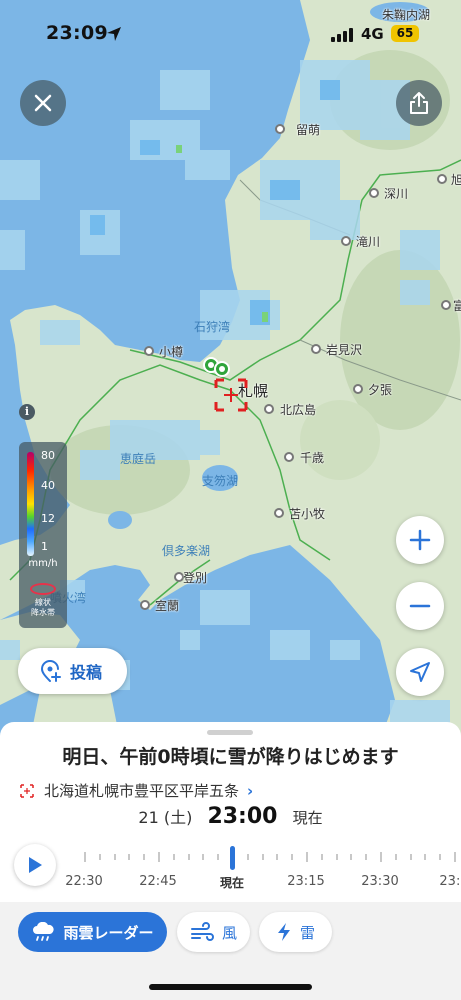 This screenshot has width=461, height=1000. I want to click on timeline-label: 23:15, so click(306, 881).